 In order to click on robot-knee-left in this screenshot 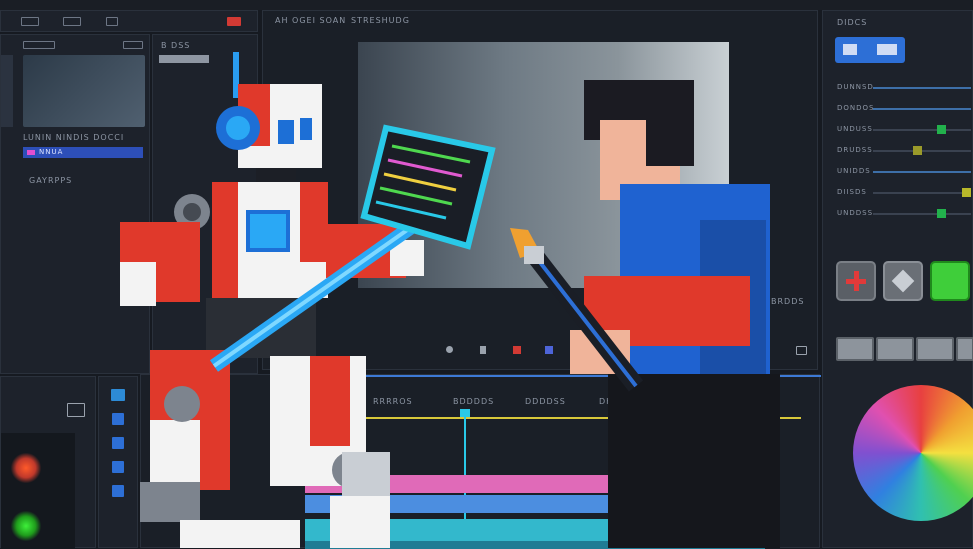, I will do `click(182, 404)`.